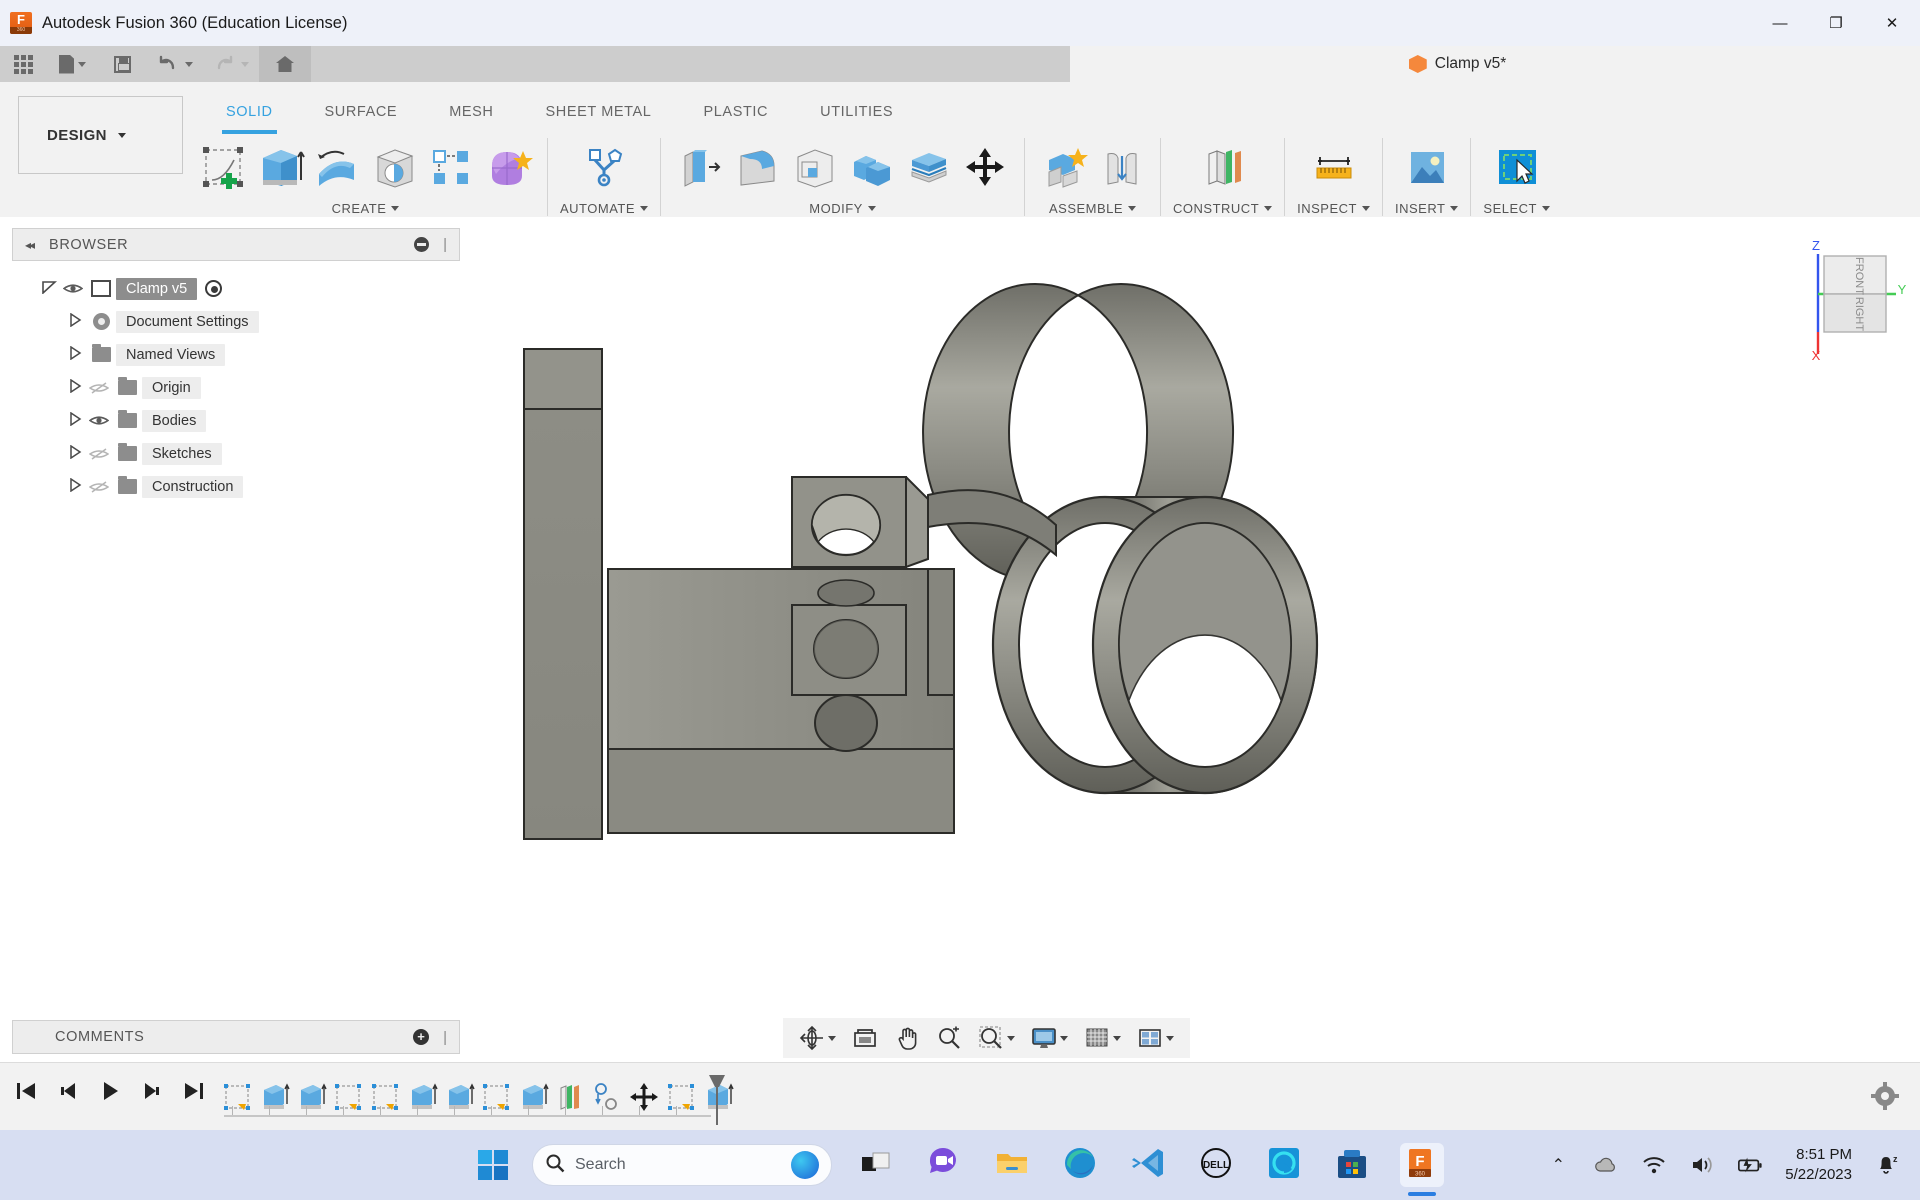  What do you see at coordinates (1223, 208) in the screenshot?
I see `panel-construct-title: CONSTRUCT` at bounding box center [1223, 208].